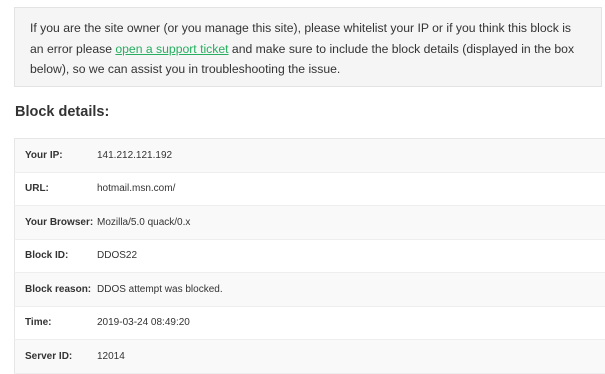 Image resolution: width=605 pixels, height=374 pixels. Describe the element at coordinates (351, 189) in the screenshot. I see `detail-value: hotmail.msn.com/` at that location.